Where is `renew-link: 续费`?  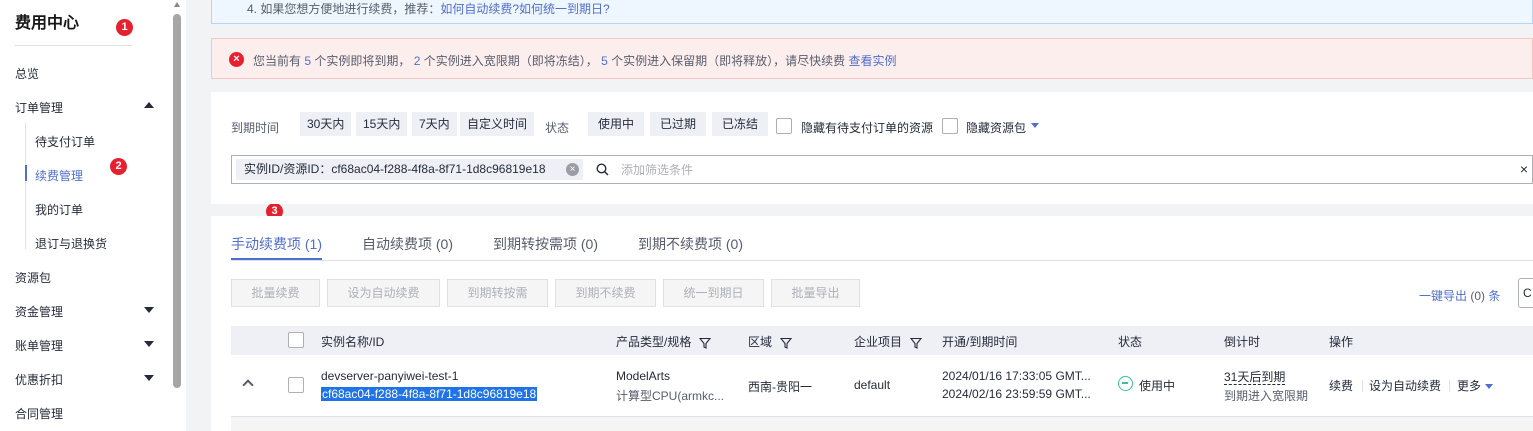
renew-link: 续费 is located at coordinates (1341, 385).